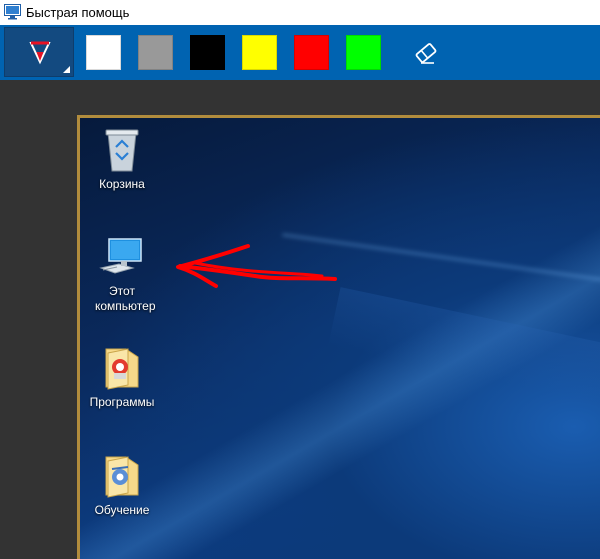 The height and width of the screenshot is (559, 600). What do you see at coordinates (207, 52) in the screenshot?
I see `color-swatch-black` at bounding box center [207, 52].